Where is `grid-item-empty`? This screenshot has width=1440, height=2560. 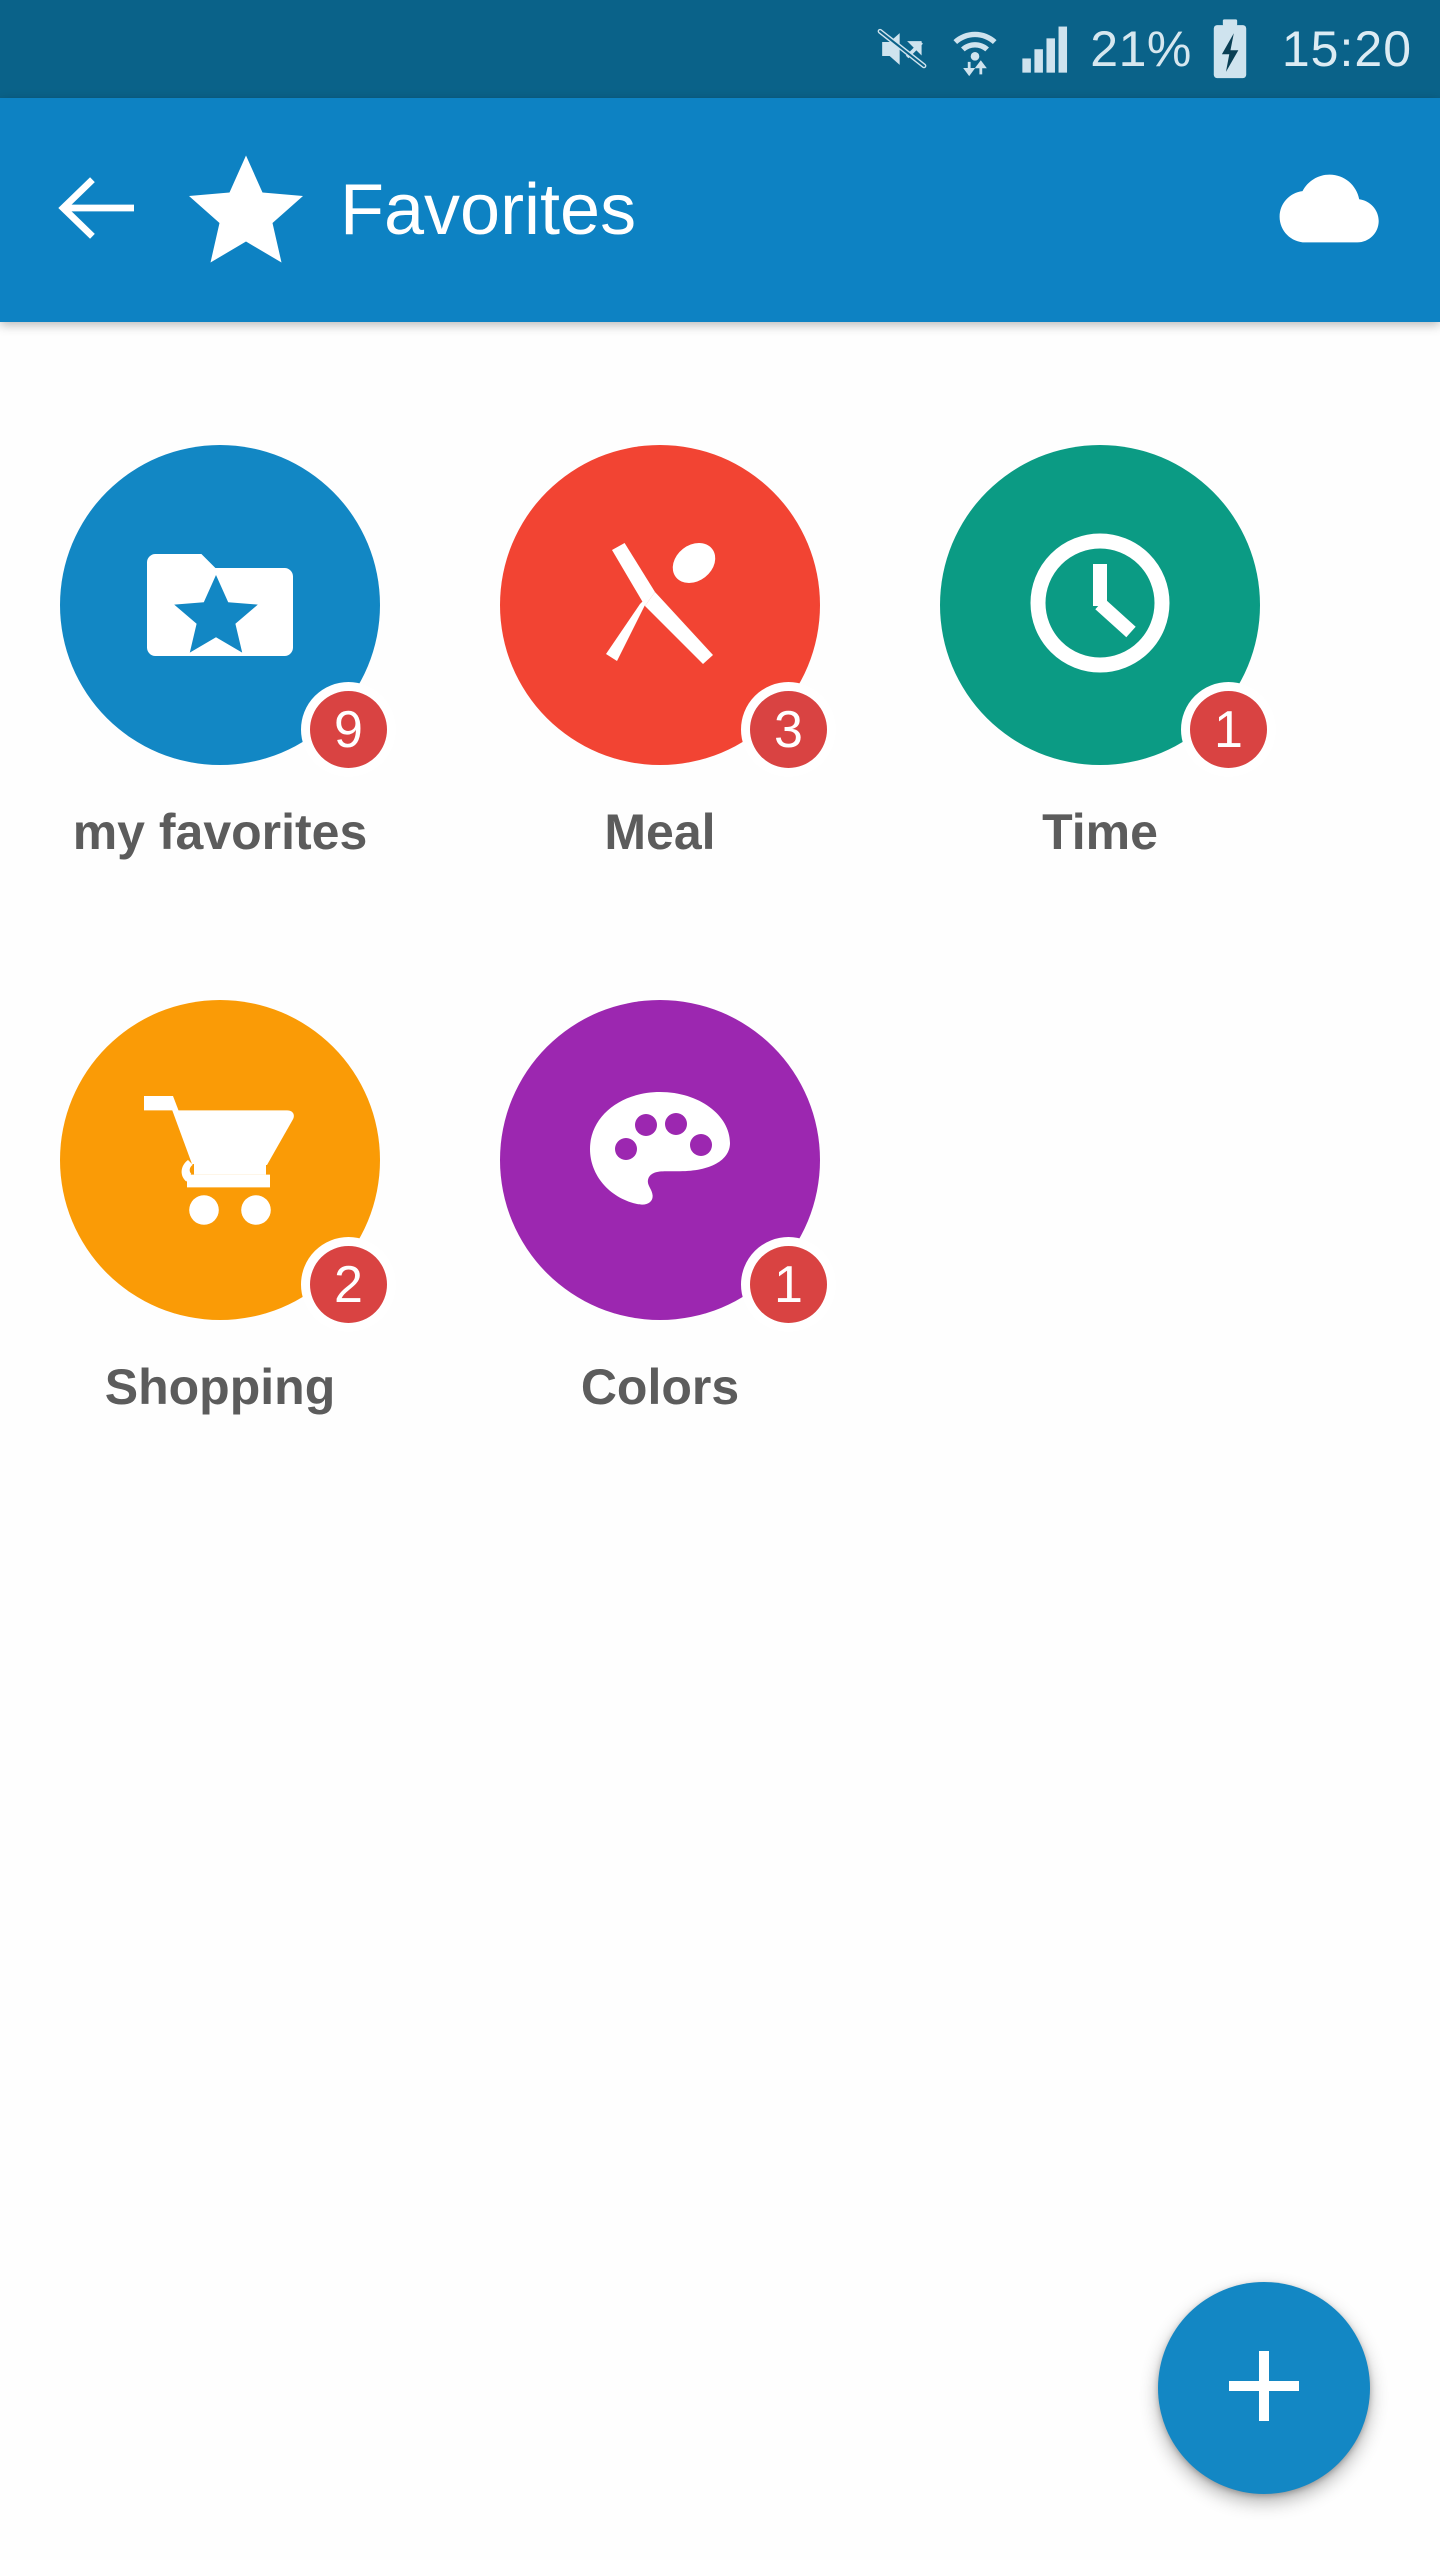 grid-item-empty is located at coordinates (1100, 1277).